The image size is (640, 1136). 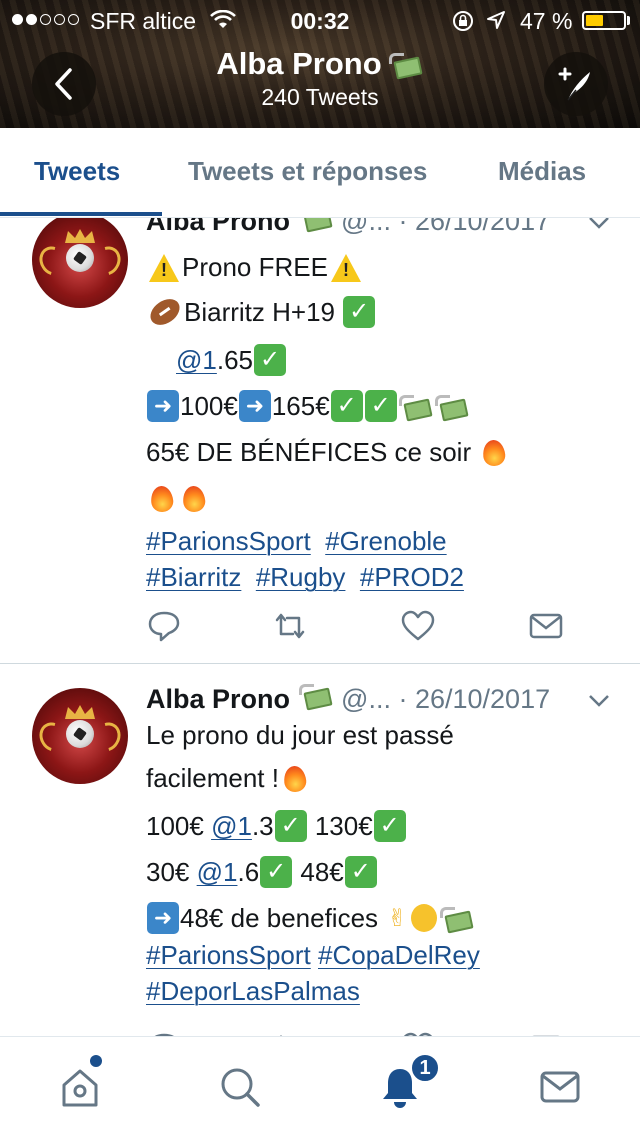 What do you see at coordinates (318, 871) in the screenshot?
I see `tweet-text: 48€` at bounding box center [318, 871].